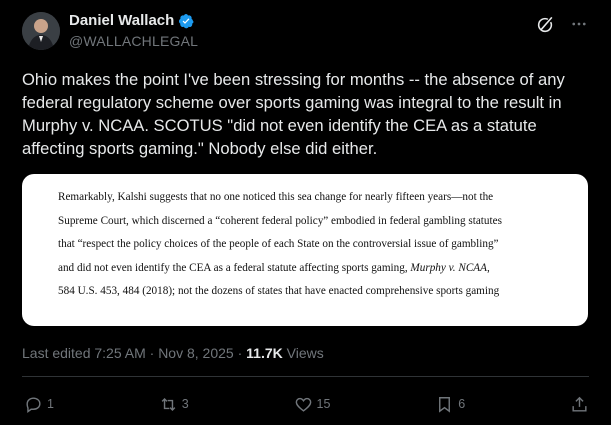  I want to click on repost-button: 3, so click(174, 404).